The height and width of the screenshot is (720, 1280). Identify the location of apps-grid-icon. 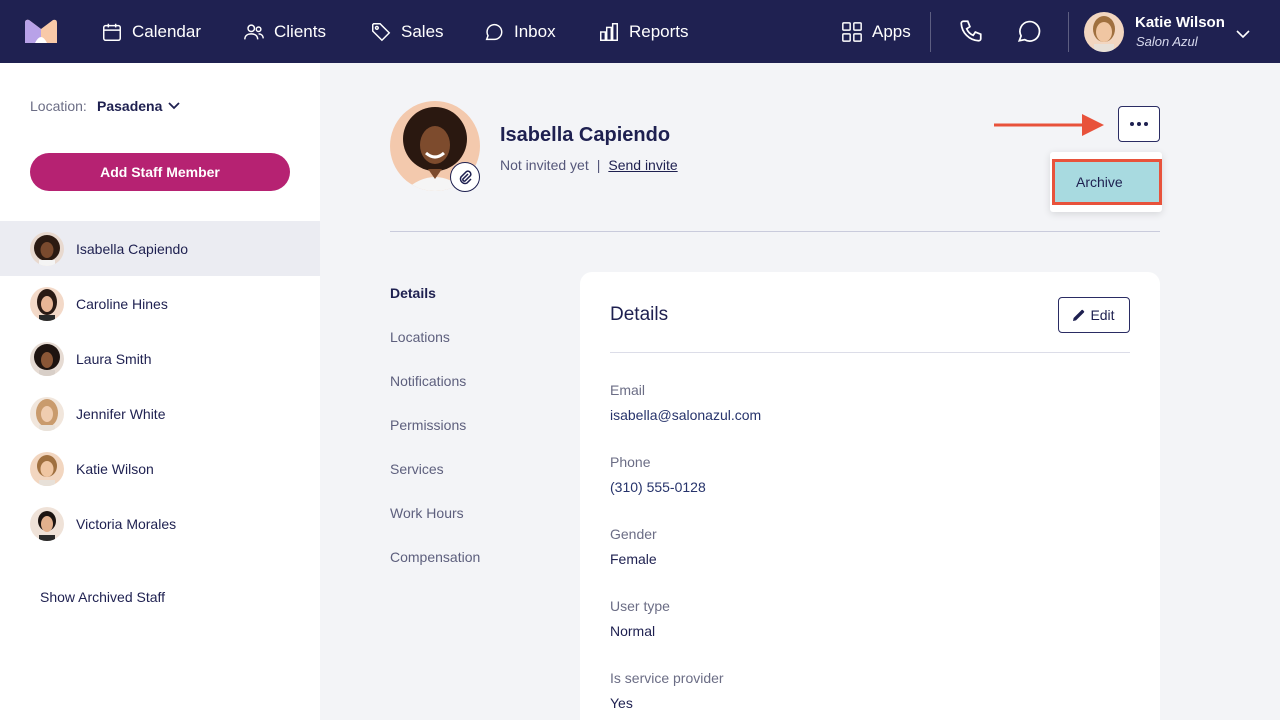
(852, 31).